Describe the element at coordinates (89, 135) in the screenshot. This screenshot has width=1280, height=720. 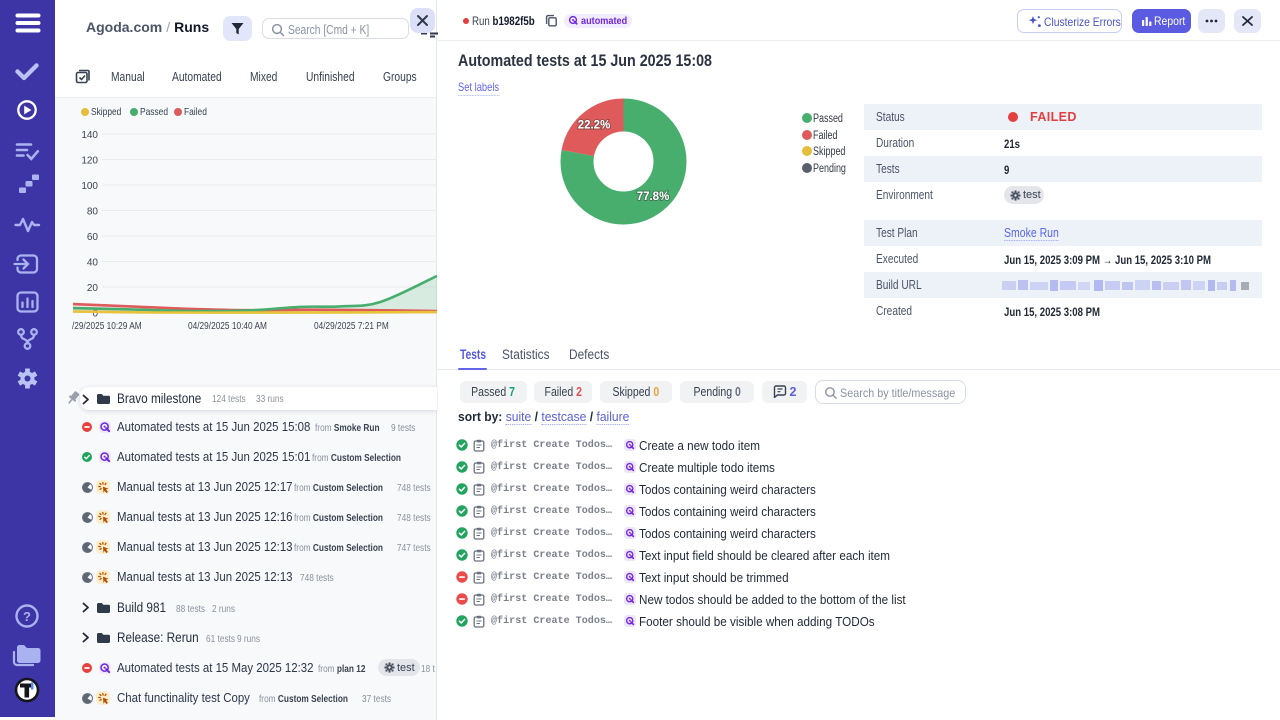
I see `svg-text: 140` at that location.